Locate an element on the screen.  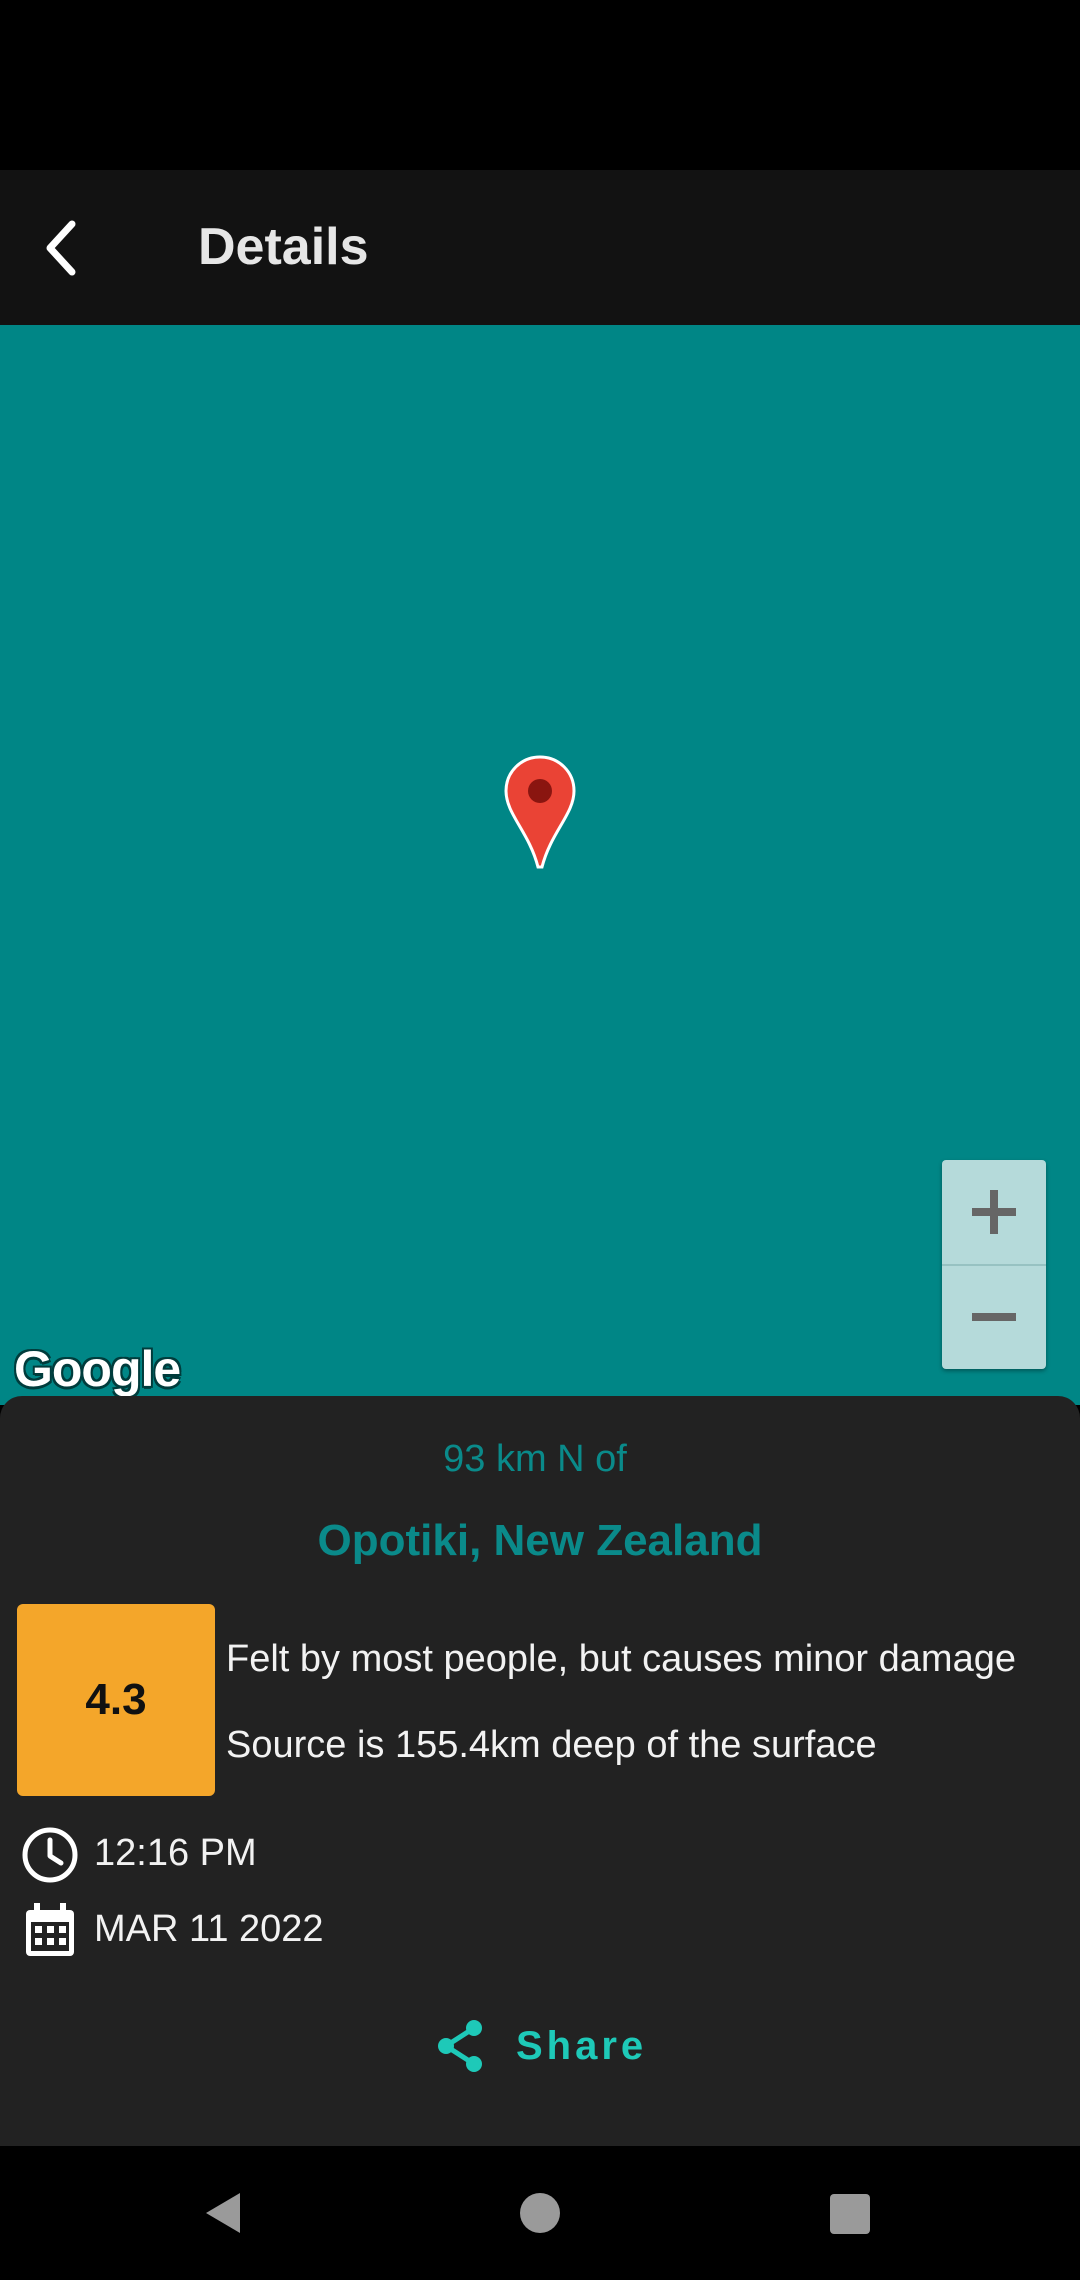
map-pin-icon is located at coordinates (540, 813).